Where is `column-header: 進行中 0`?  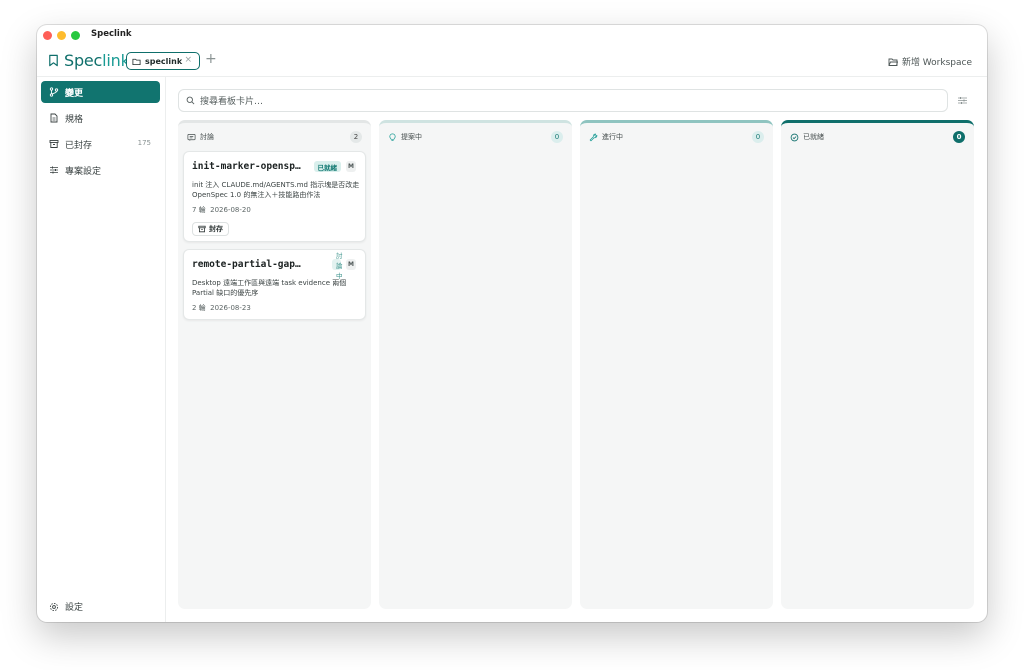
column-header: 進行中 0 is located at coordinates (676, 137).